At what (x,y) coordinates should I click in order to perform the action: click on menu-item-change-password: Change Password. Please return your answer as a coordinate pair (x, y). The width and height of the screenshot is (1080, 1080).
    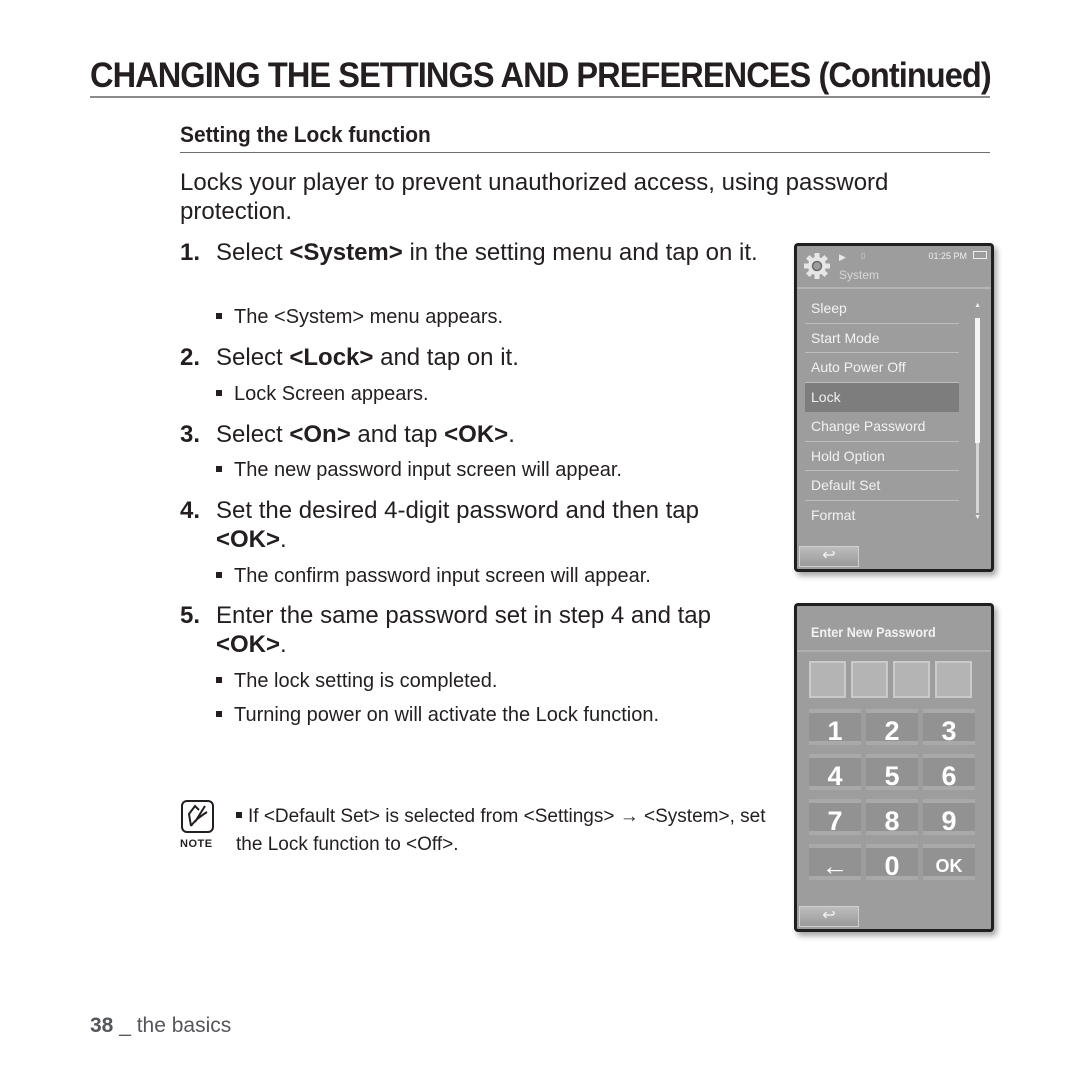
    Looking at the image, I should click on (882, 427).